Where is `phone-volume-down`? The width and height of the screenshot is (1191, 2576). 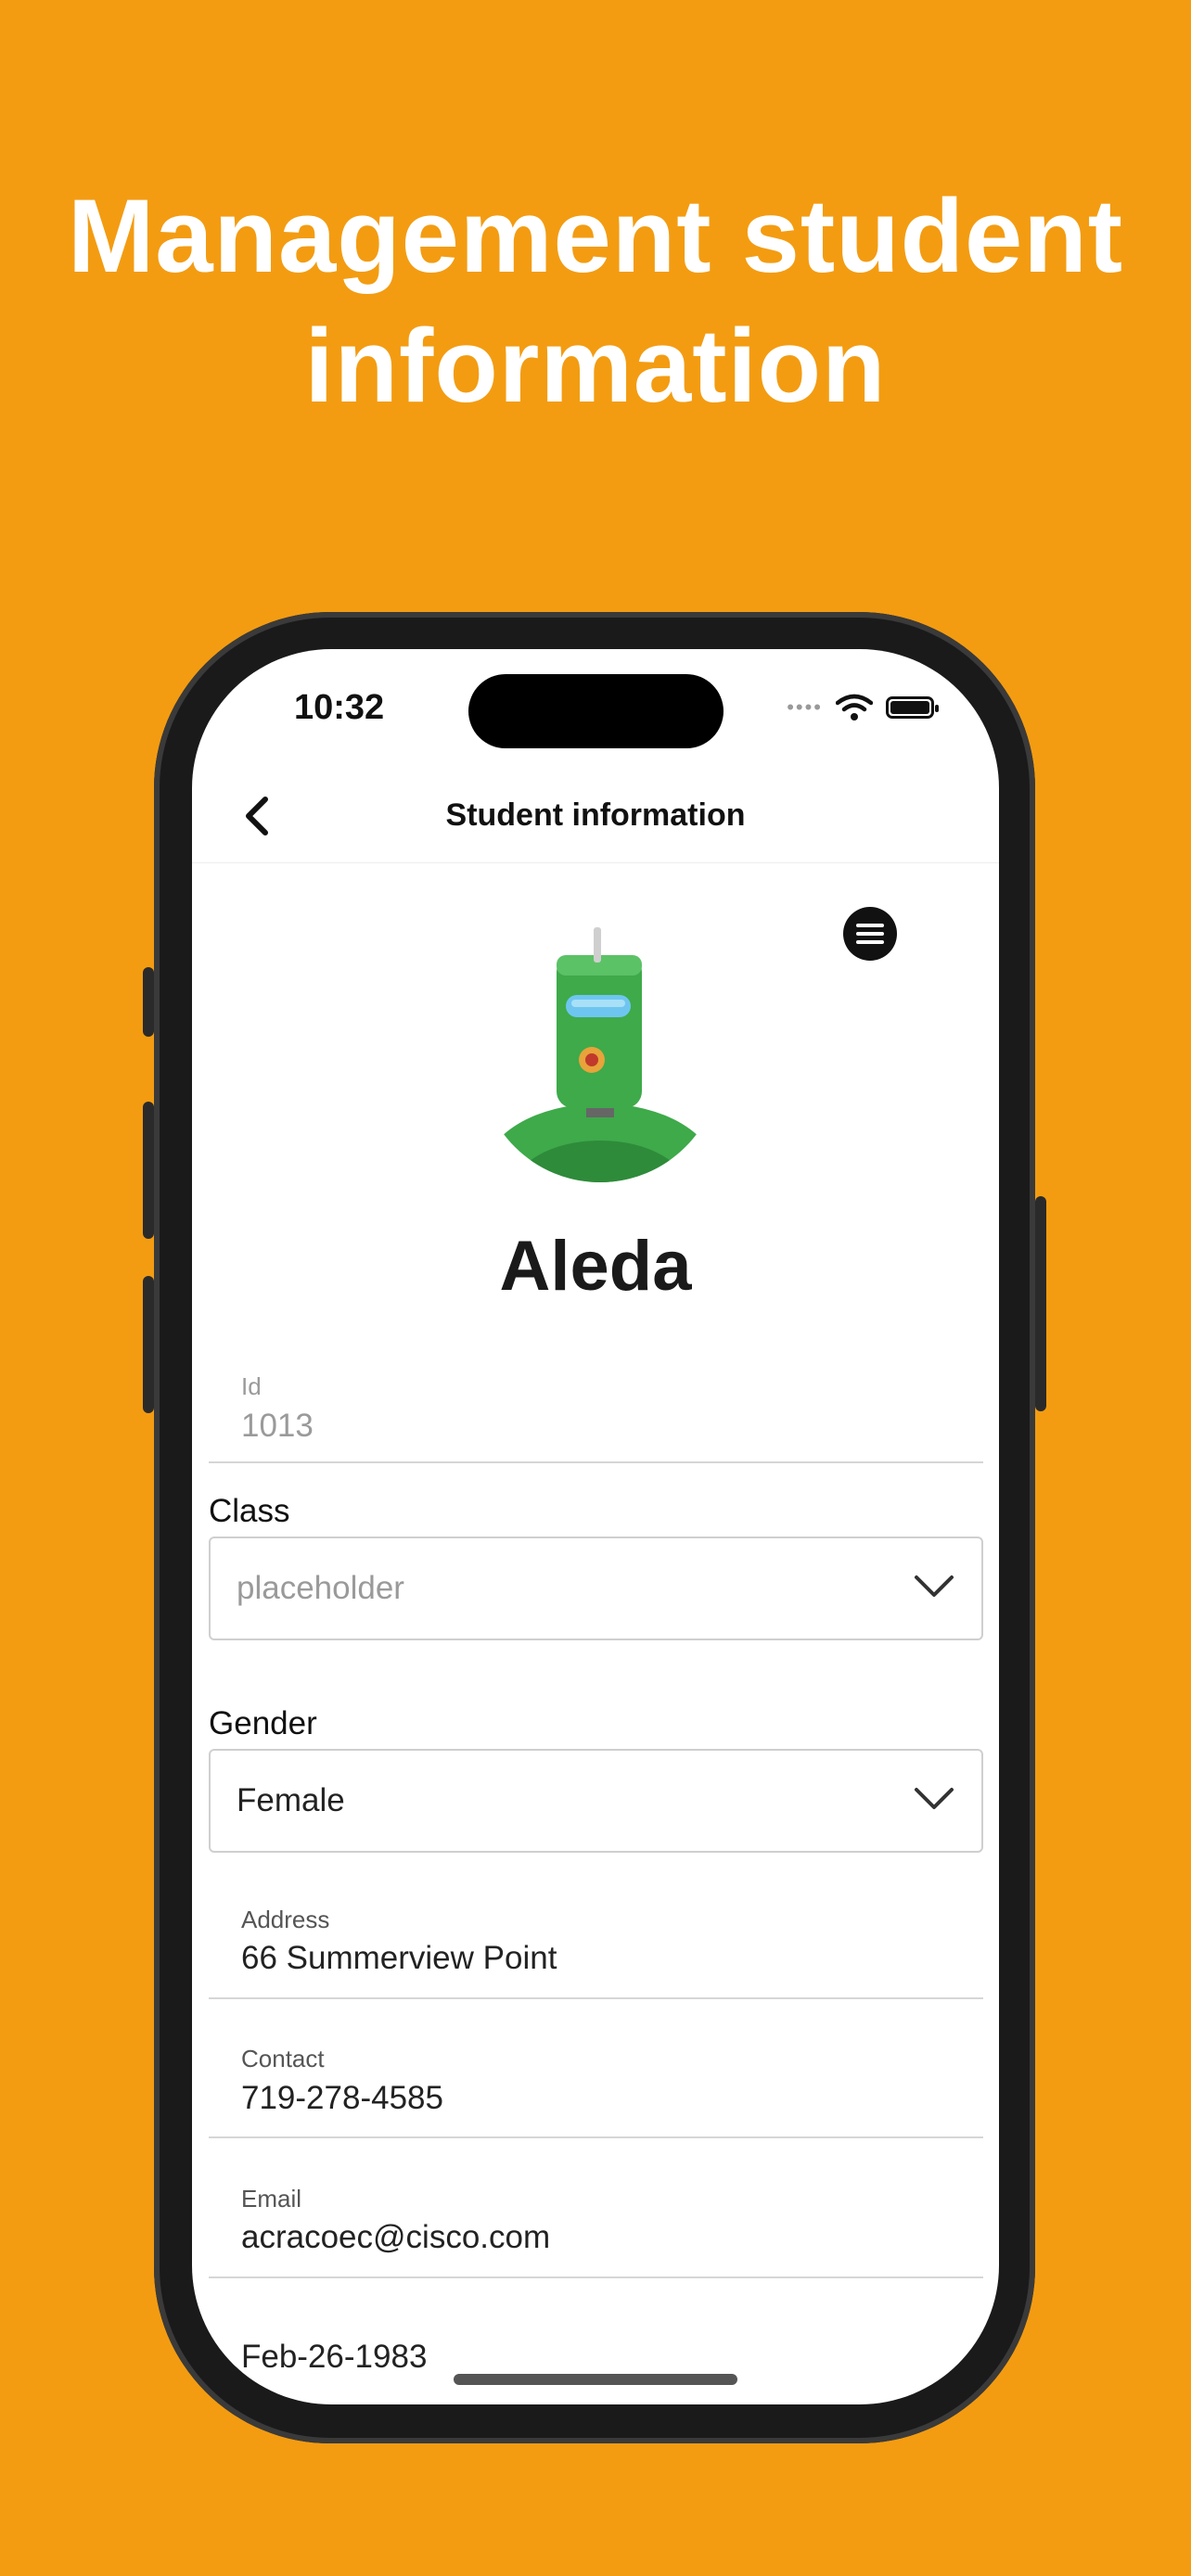
phone-volume-down is located at coordinates (148, 1344).